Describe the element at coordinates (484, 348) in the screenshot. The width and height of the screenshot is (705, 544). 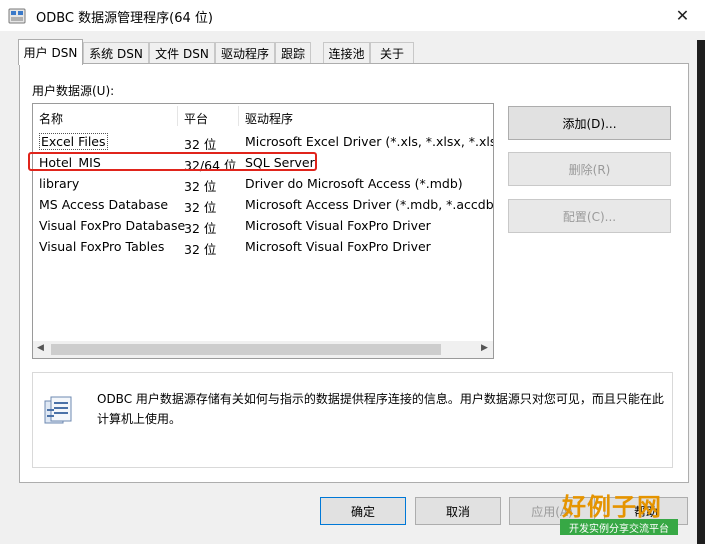
I see `scroll-right-icon: ▶` at that location.